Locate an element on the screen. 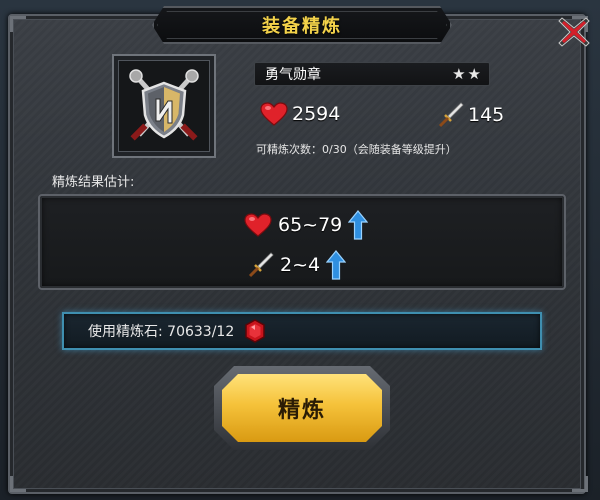 Image resolution: width=600 pixels, height=500 pixels. estimate-hp-row: 65~79 is located at coordinates (306, 225).